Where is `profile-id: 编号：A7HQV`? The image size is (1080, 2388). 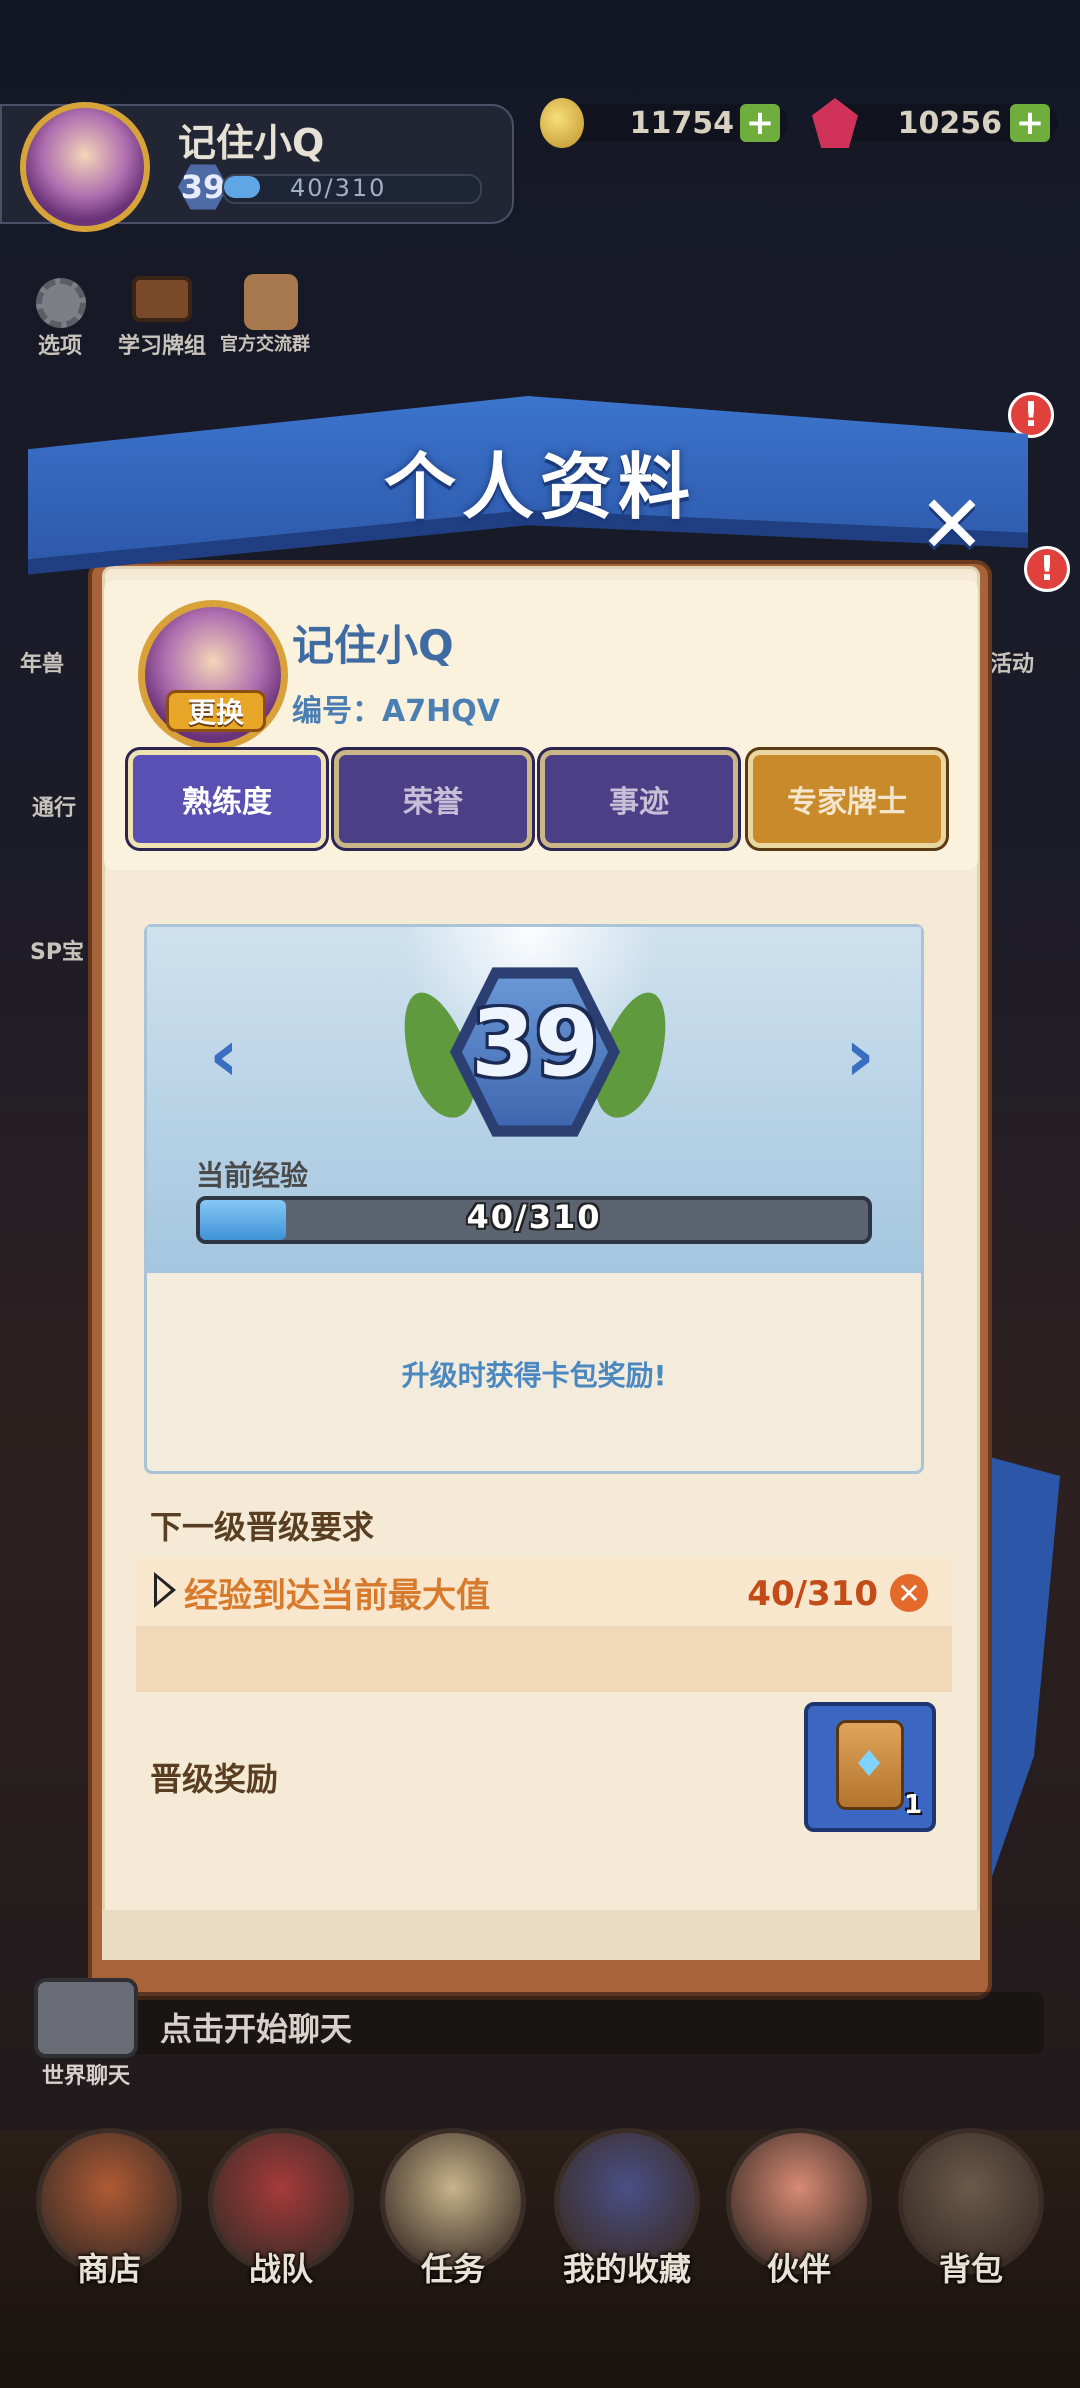 profile-id: 编号：A7HQV is located at coordinates (396, 708).